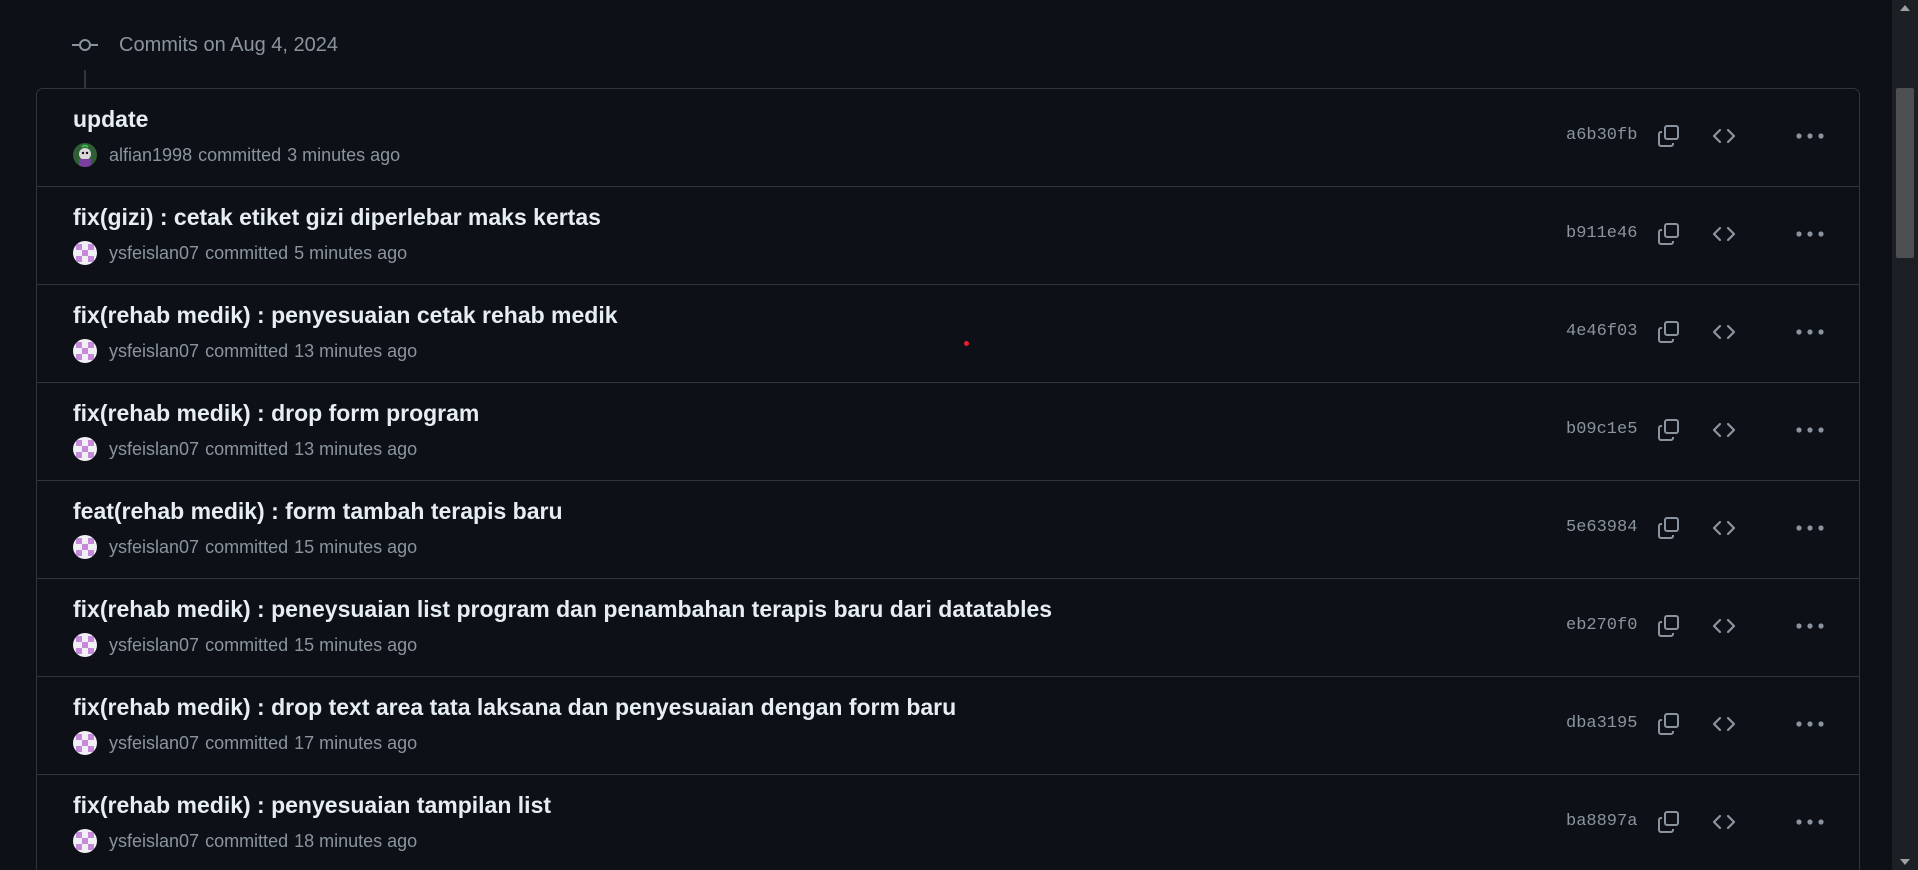 The image size is (1918, 870). Describe the element at coordinates (344, 154) in the screenshot. I see `commit-time: 3 minutes ago` at that location.